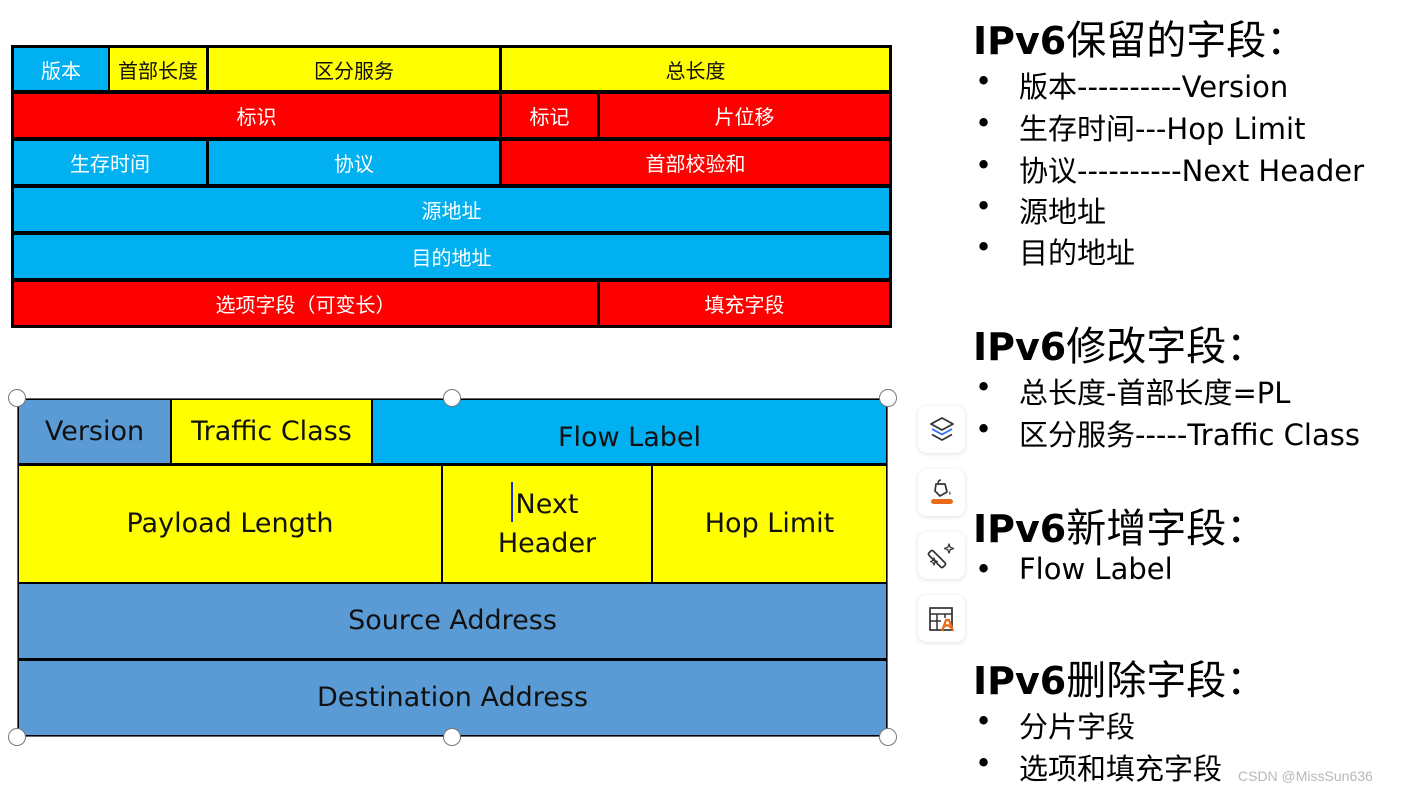 Image resolution: width=1403 pixels, height=794 pixels. Describe the element at coordinates (452, 698) in the screenshot. I see `ipv6-cell-destination-address: Destination Address` at that location.